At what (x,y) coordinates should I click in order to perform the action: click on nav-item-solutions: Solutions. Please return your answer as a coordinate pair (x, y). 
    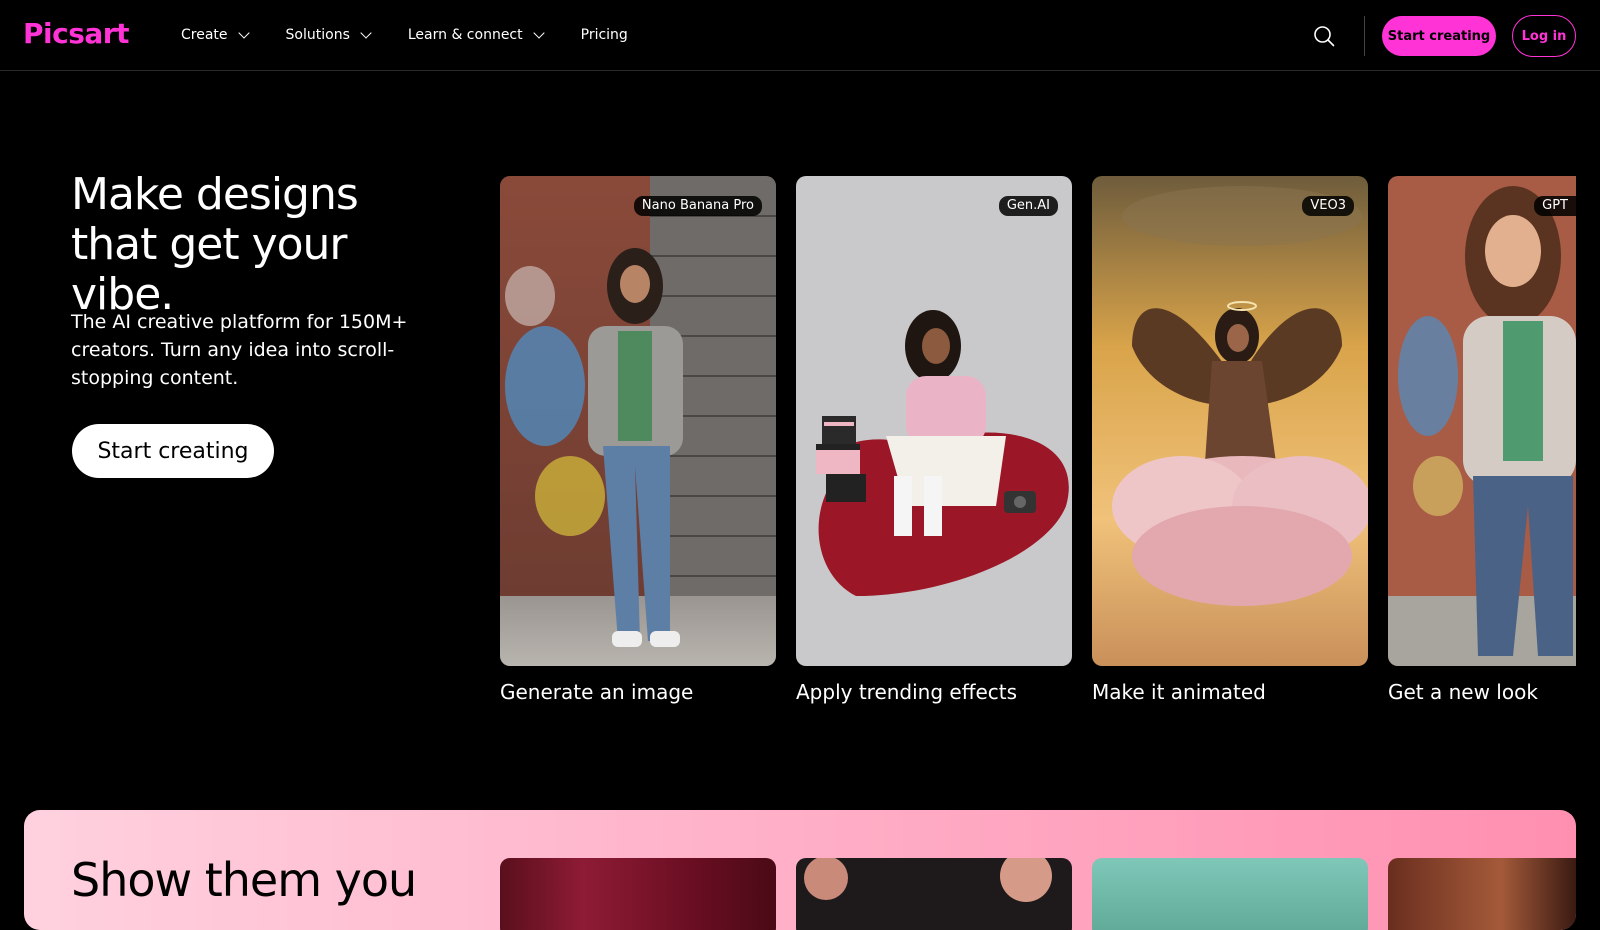
    Looking at the image, I should click on (328, 35).